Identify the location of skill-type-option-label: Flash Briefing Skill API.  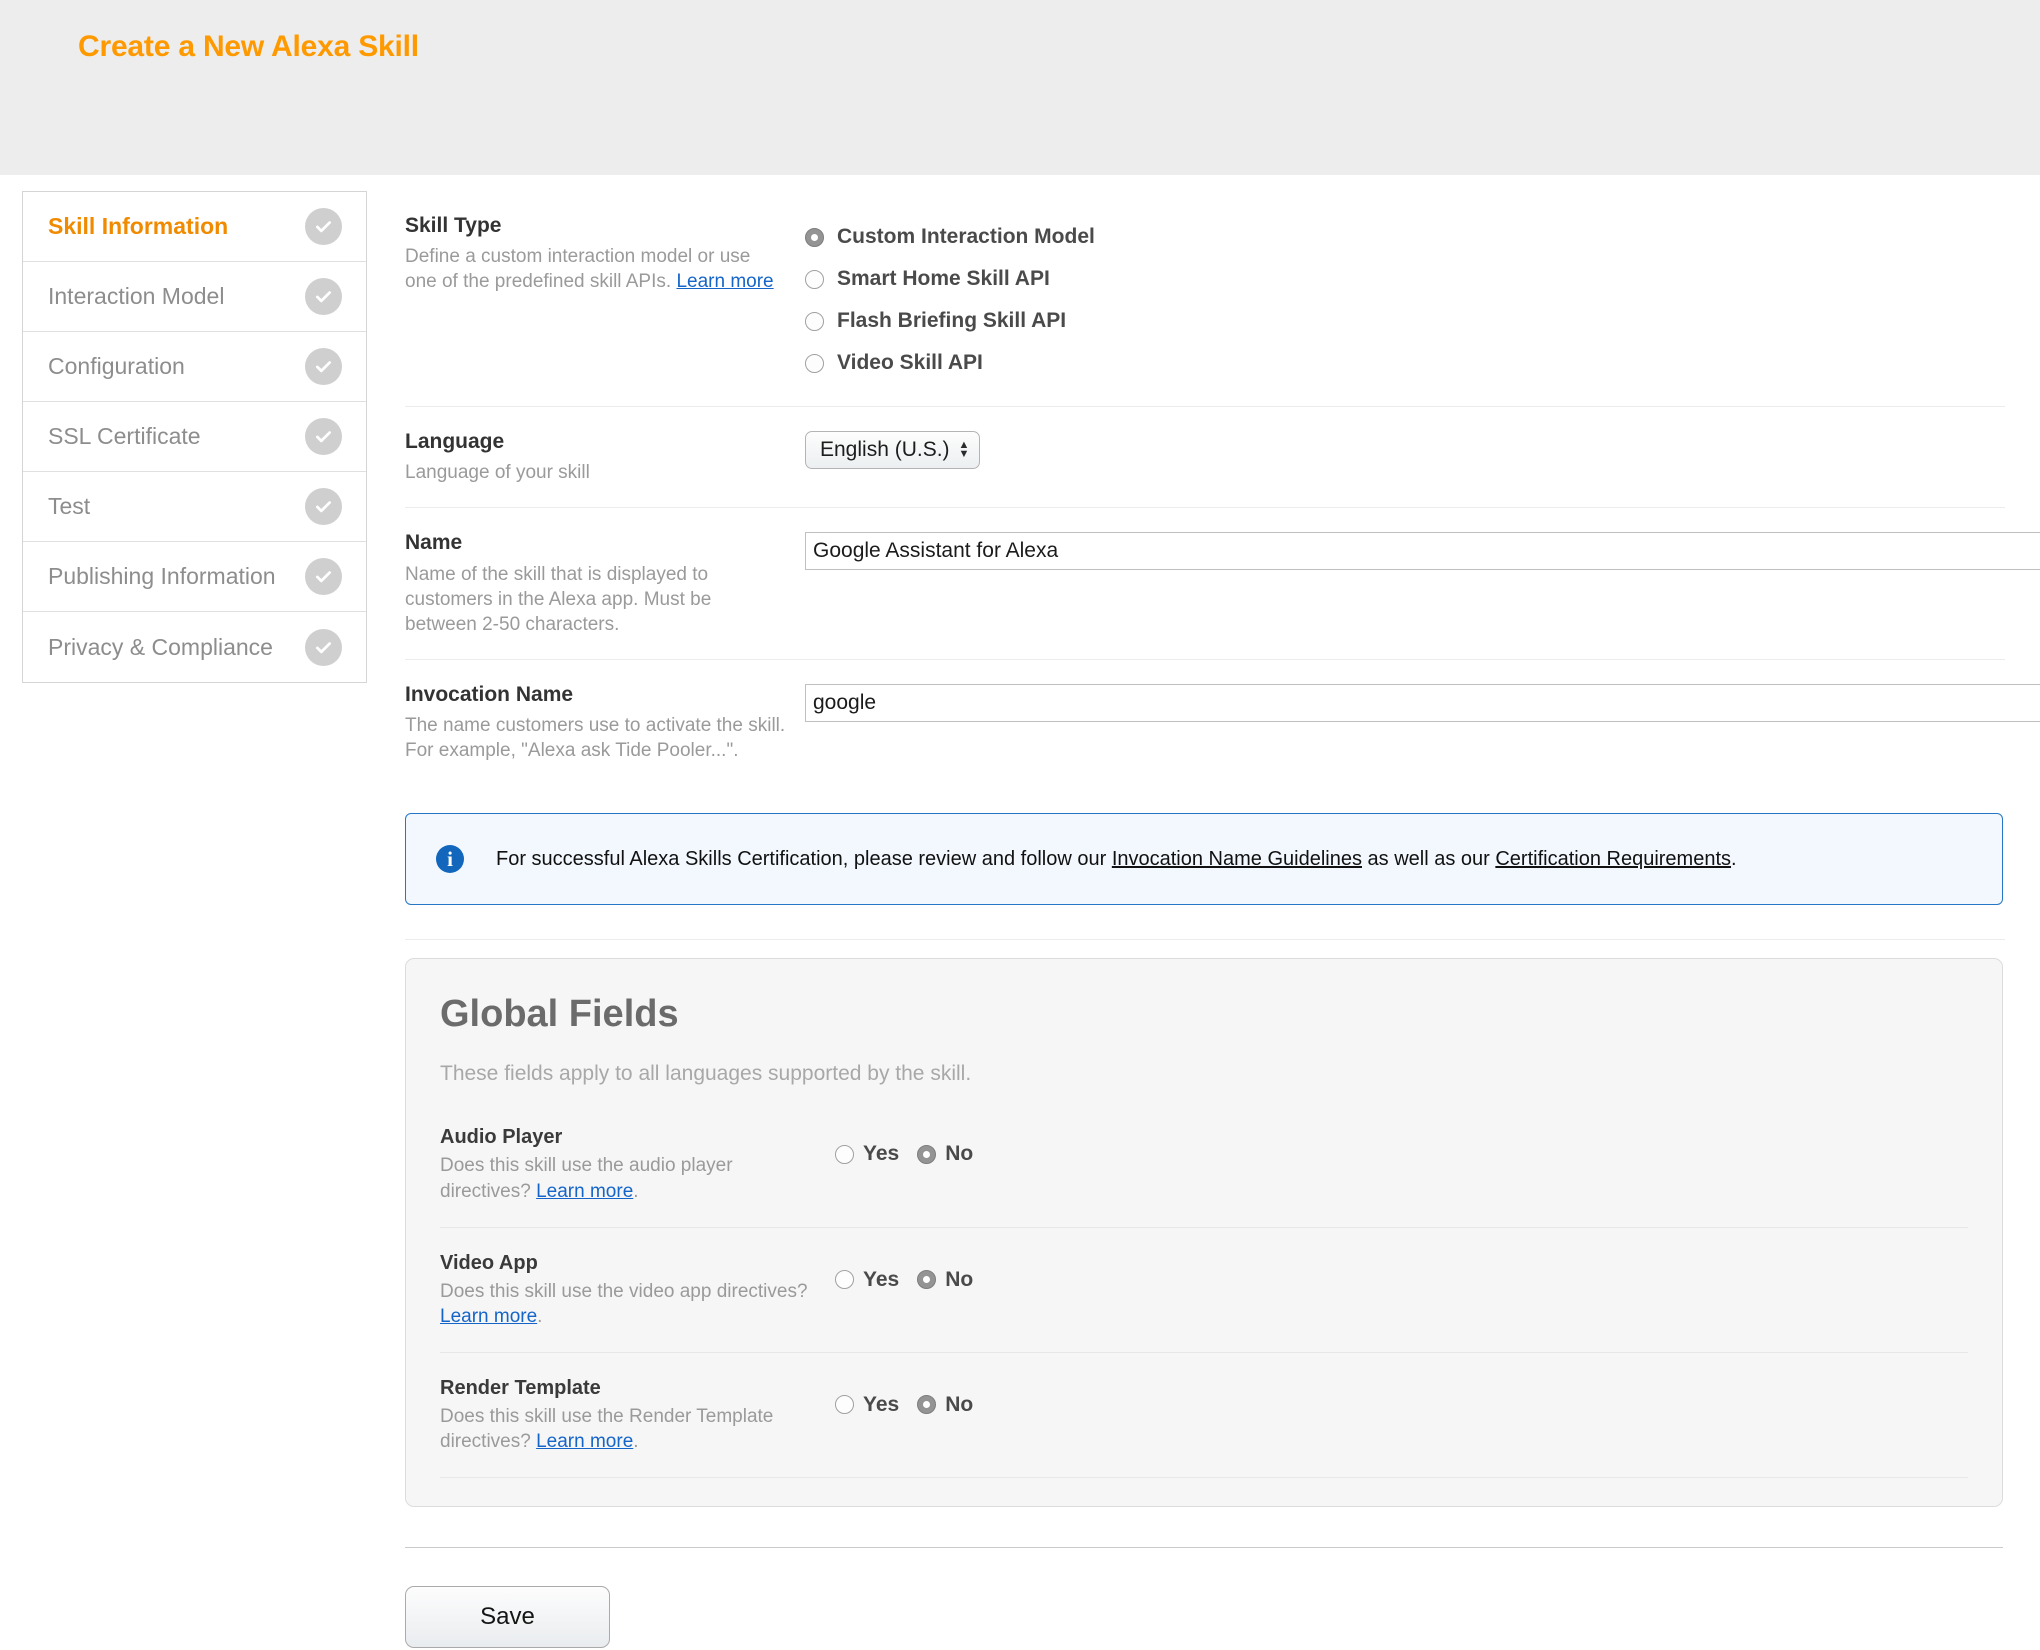
(952, 320).